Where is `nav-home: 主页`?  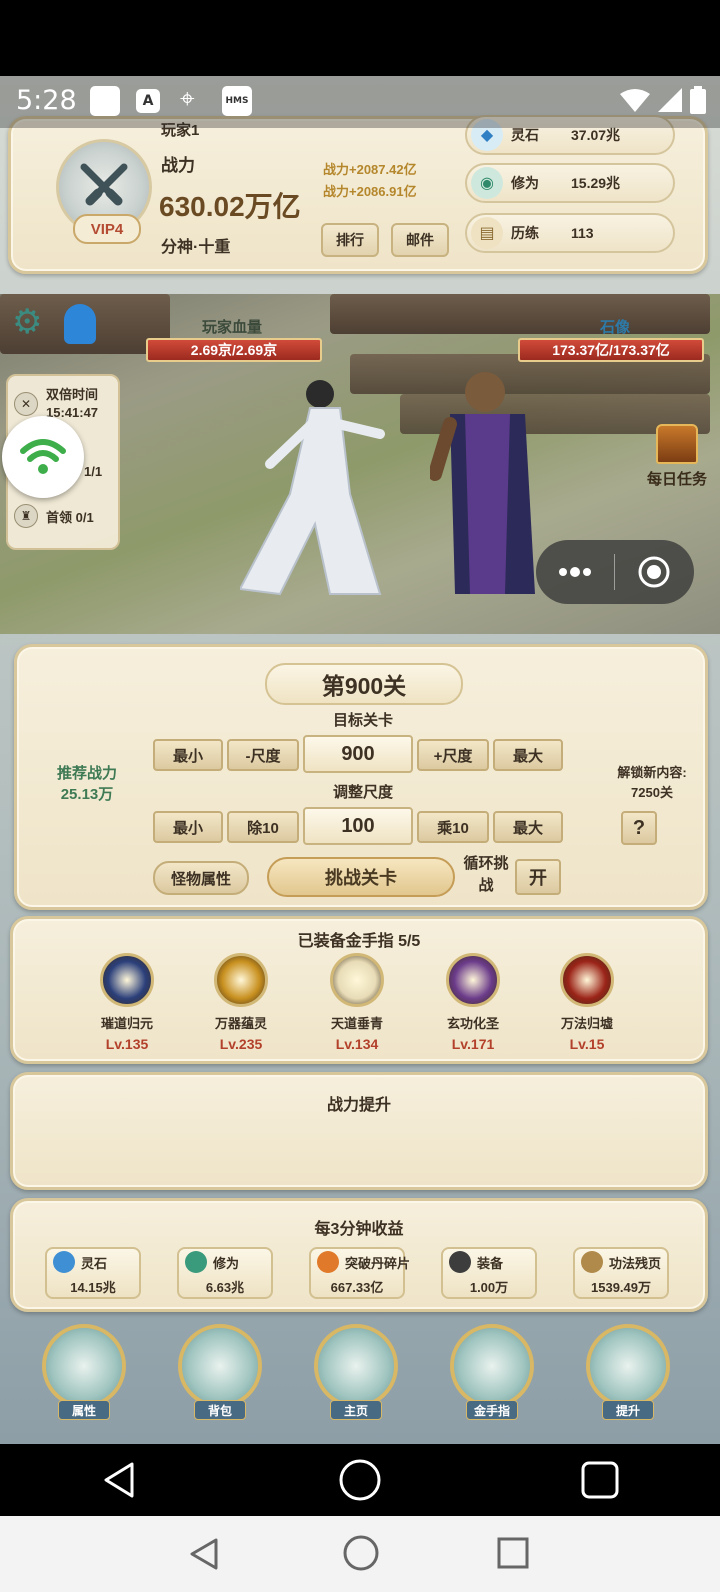
nav-home: 主页 is located at coordinates (356, 1374).